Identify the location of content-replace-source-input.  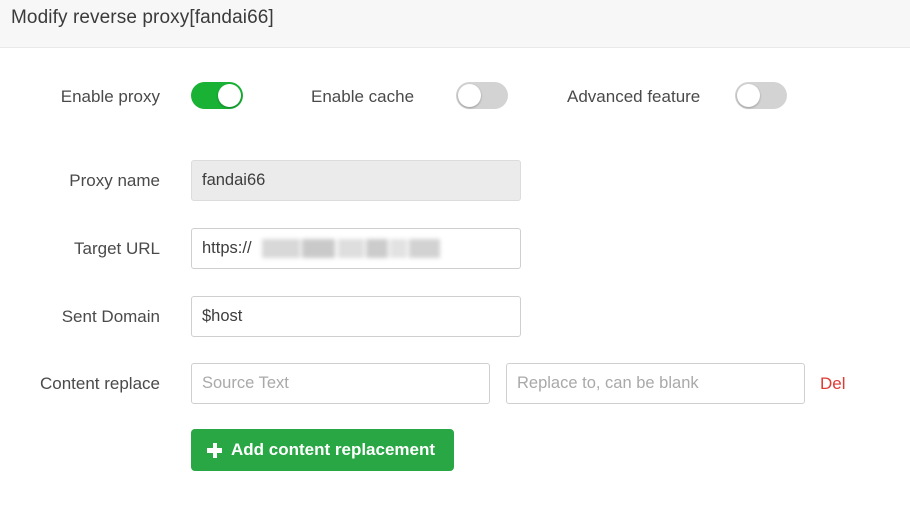
(340, 383).